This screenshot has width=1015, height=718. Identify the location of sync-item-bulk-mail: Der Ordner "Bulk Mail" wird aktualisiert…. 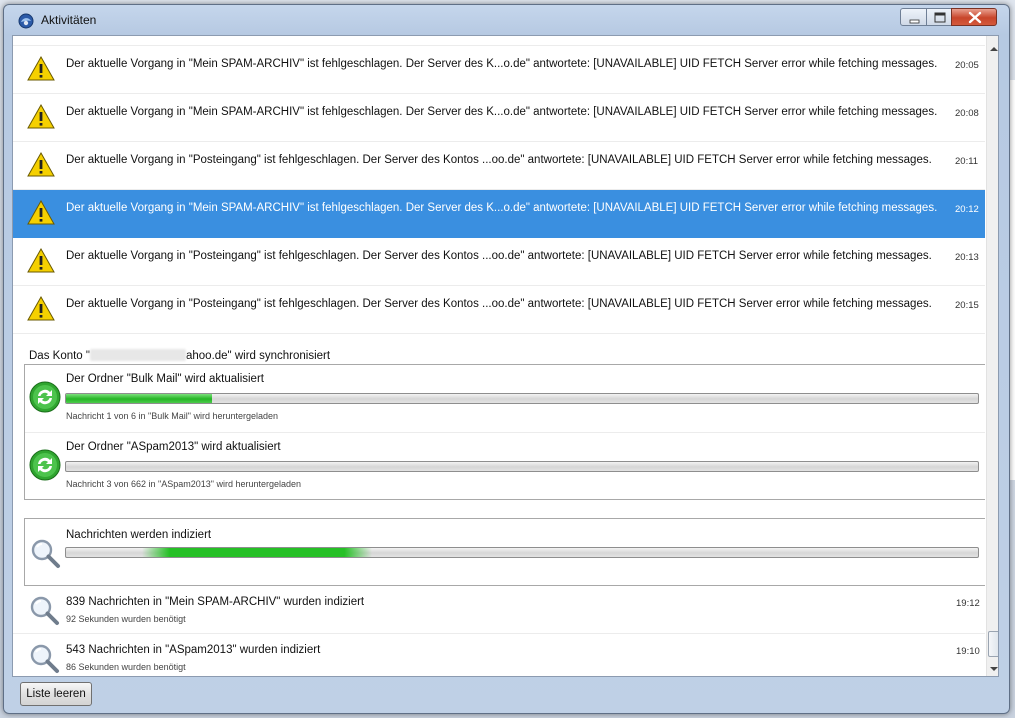
(505, 398).